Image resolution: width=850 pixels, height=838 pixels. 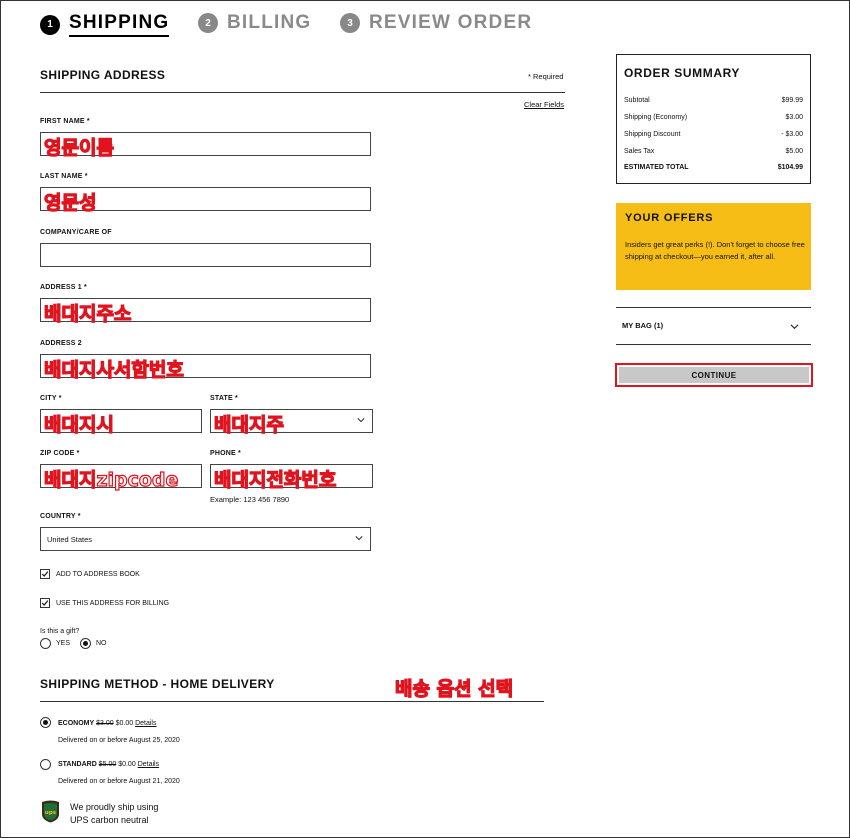 What do you see at coordinates (205, 539) in the screenshot?
I see `country-select: United States` at bounding box center [205, 539].